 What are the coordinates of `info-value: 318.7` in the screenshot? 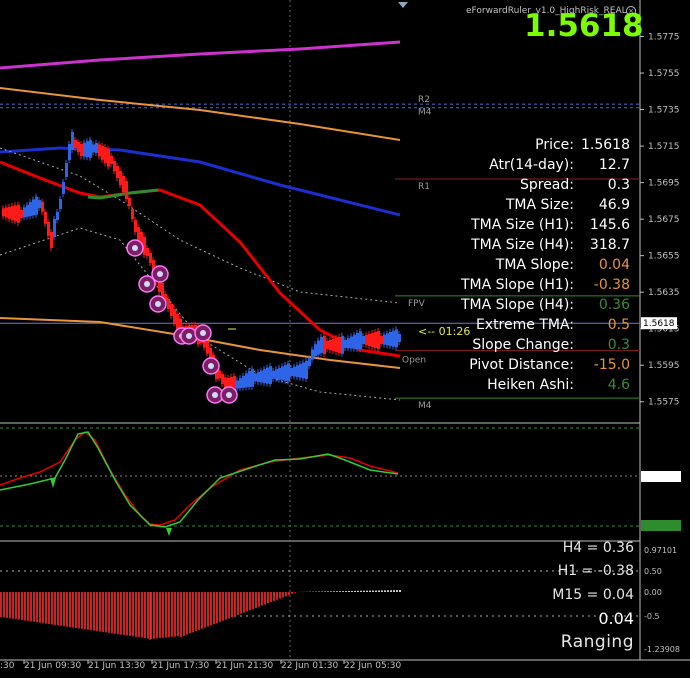 It's located at (609, 245).